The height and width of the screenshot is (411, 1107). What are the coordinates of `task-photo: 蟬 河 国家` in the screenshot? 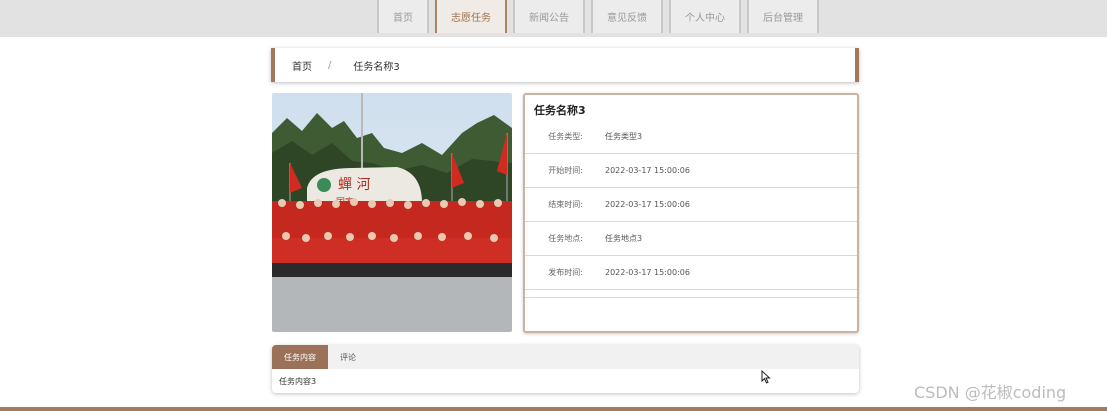 It's located at (392, 212).